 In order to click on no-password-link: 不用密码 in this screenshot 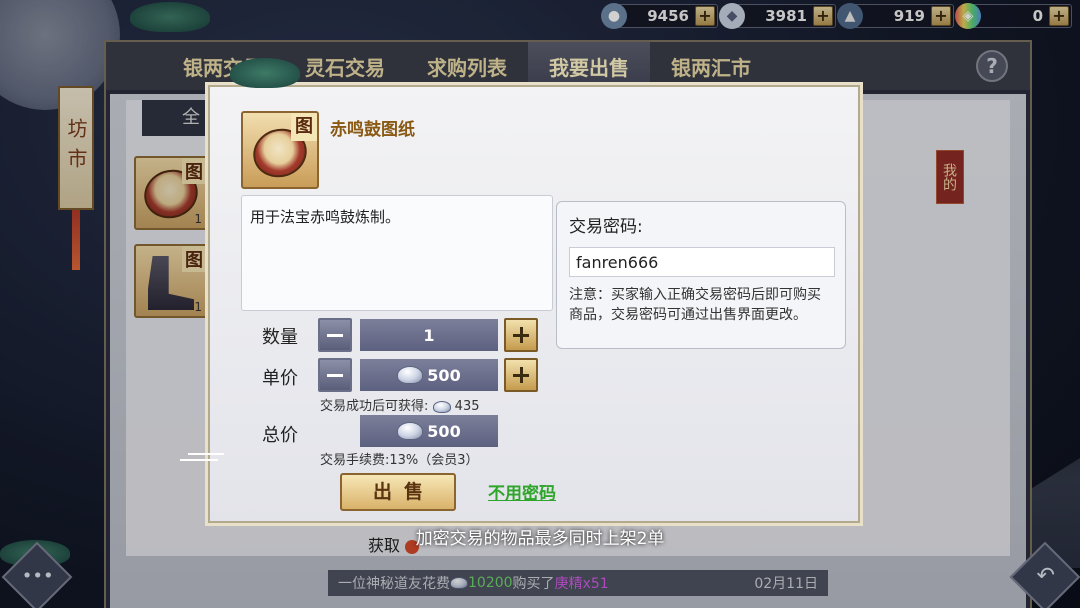, I will do `click(522, 491)`.